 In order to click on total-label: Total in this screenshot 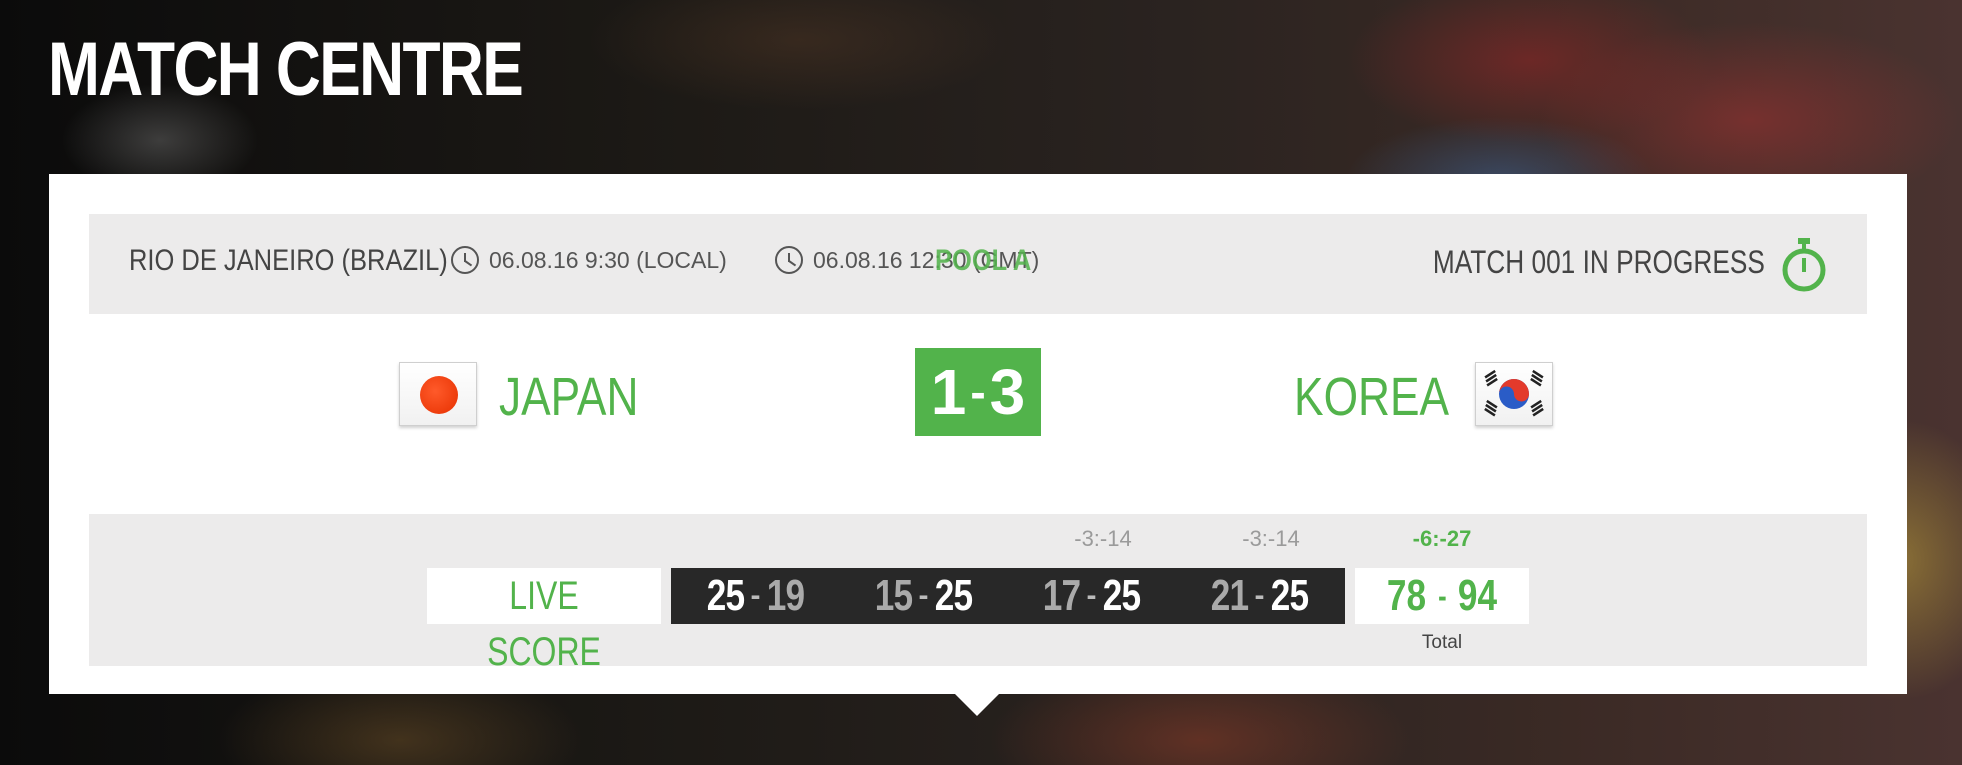, I will do `click(1442, 642)`.